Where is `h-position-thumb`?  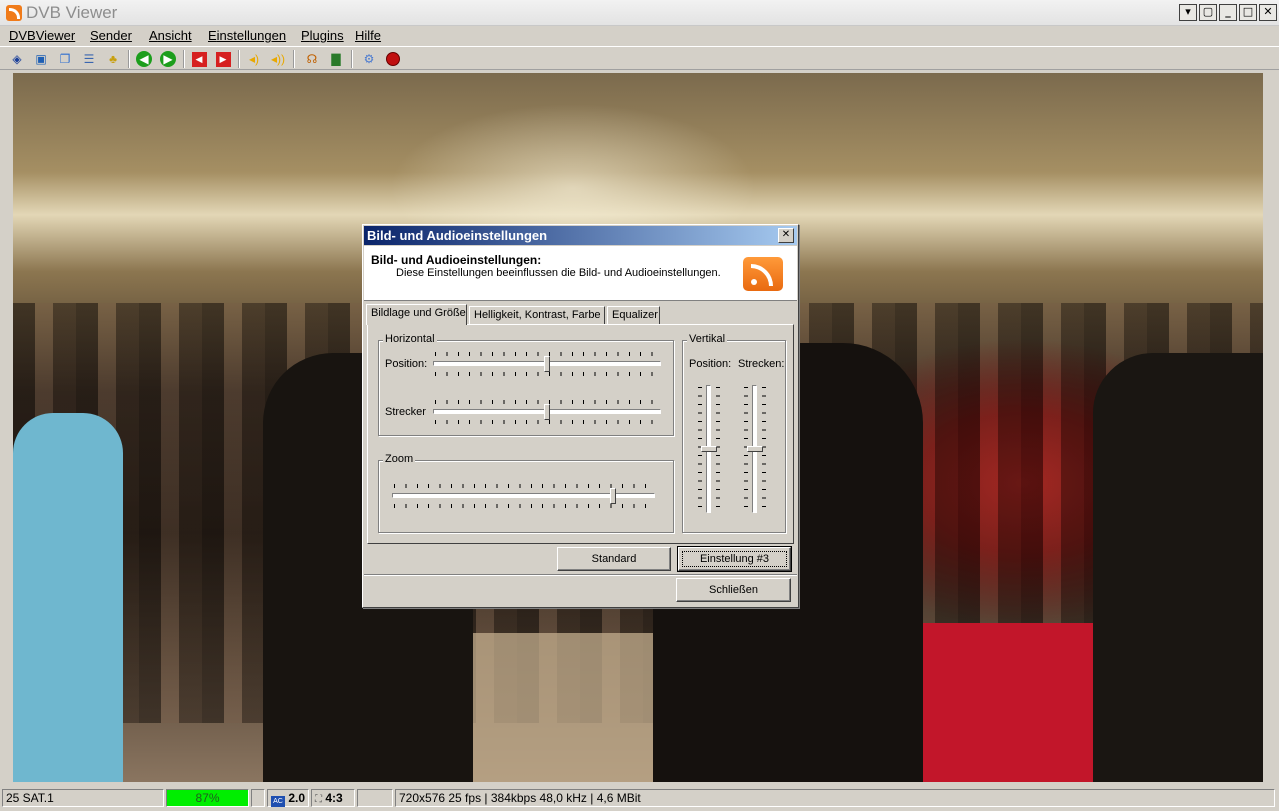
h-position-thumb is located at coordinates (547, 364).